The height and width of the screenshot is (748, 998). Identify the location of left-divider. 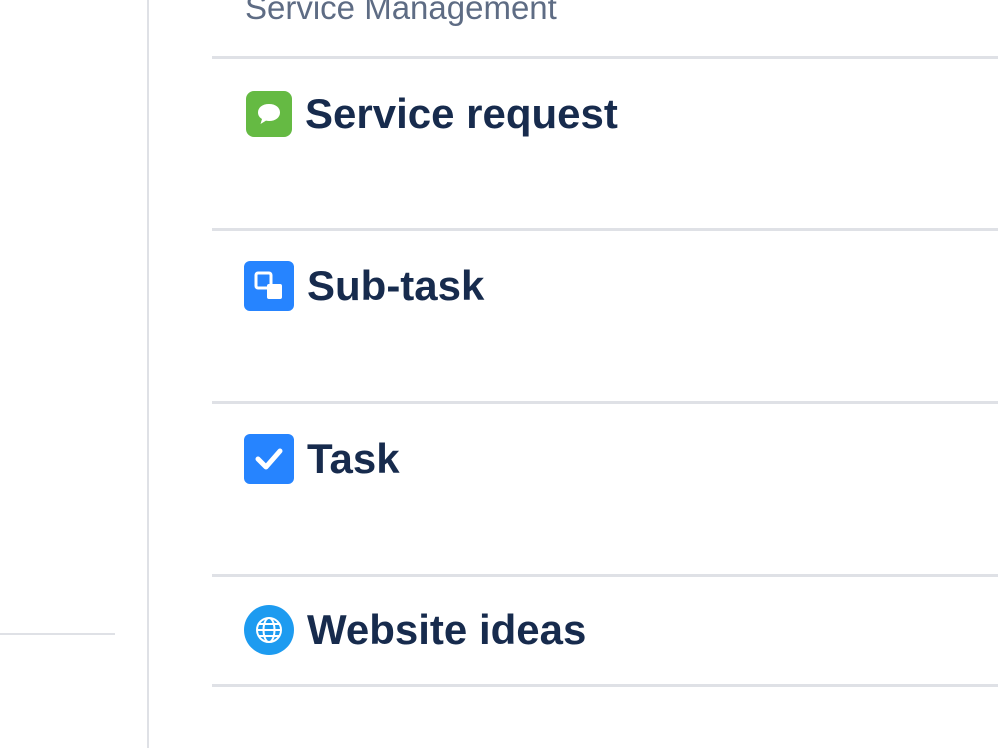
(57, 634).